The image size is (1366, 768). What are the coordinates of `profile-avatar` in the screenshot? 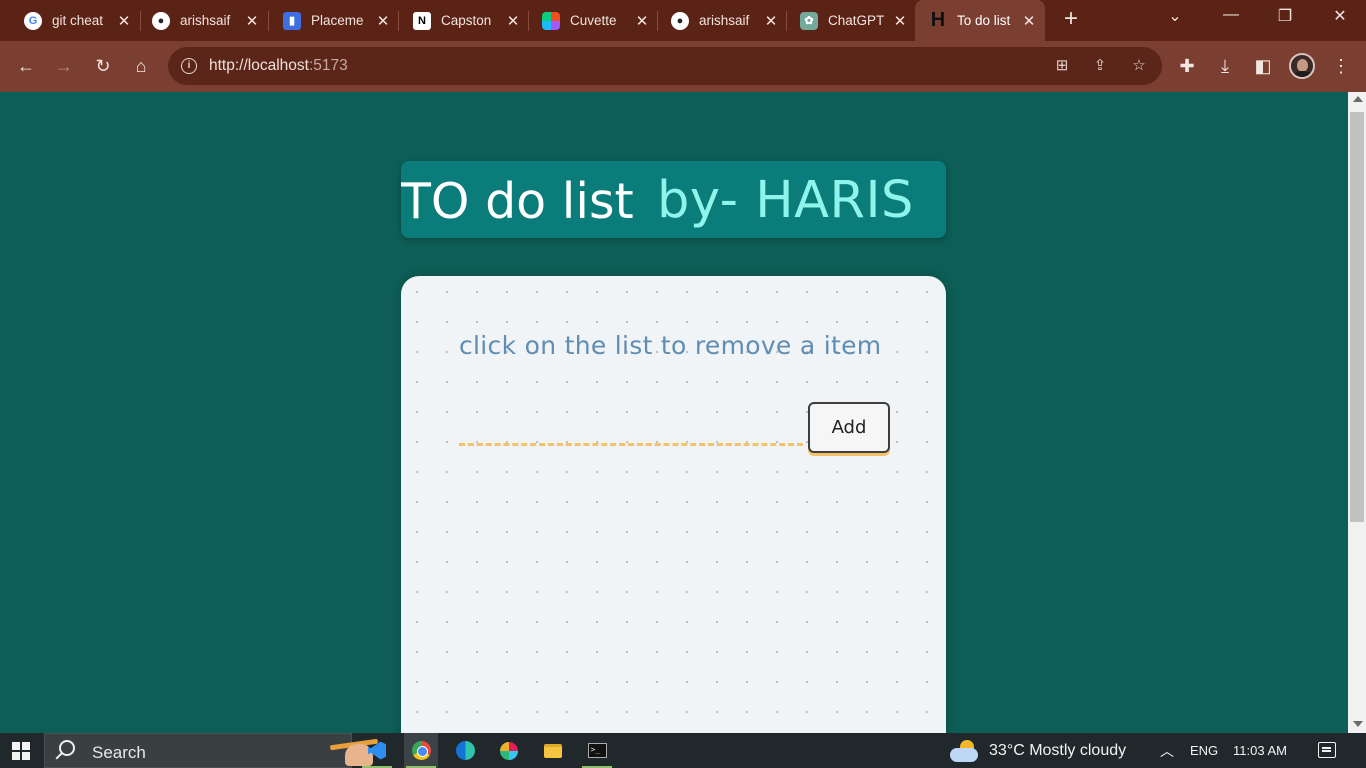 It's located at (1302, 66).